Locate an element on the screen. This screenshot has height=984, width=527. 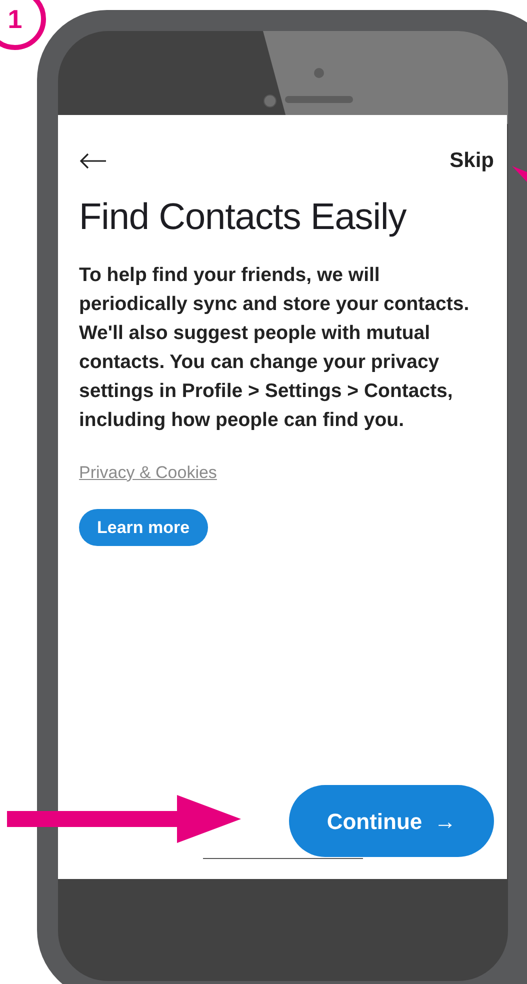
skip-link: Skip is located at coordinates (472, 160).